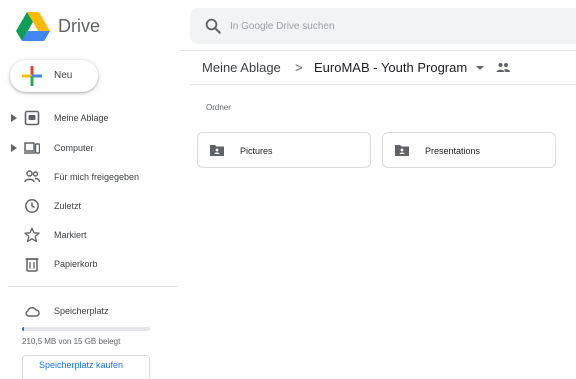 Image resolution: width=576 pixels, height=379 pixels. I want to click on search-bar, so click(383, 26).